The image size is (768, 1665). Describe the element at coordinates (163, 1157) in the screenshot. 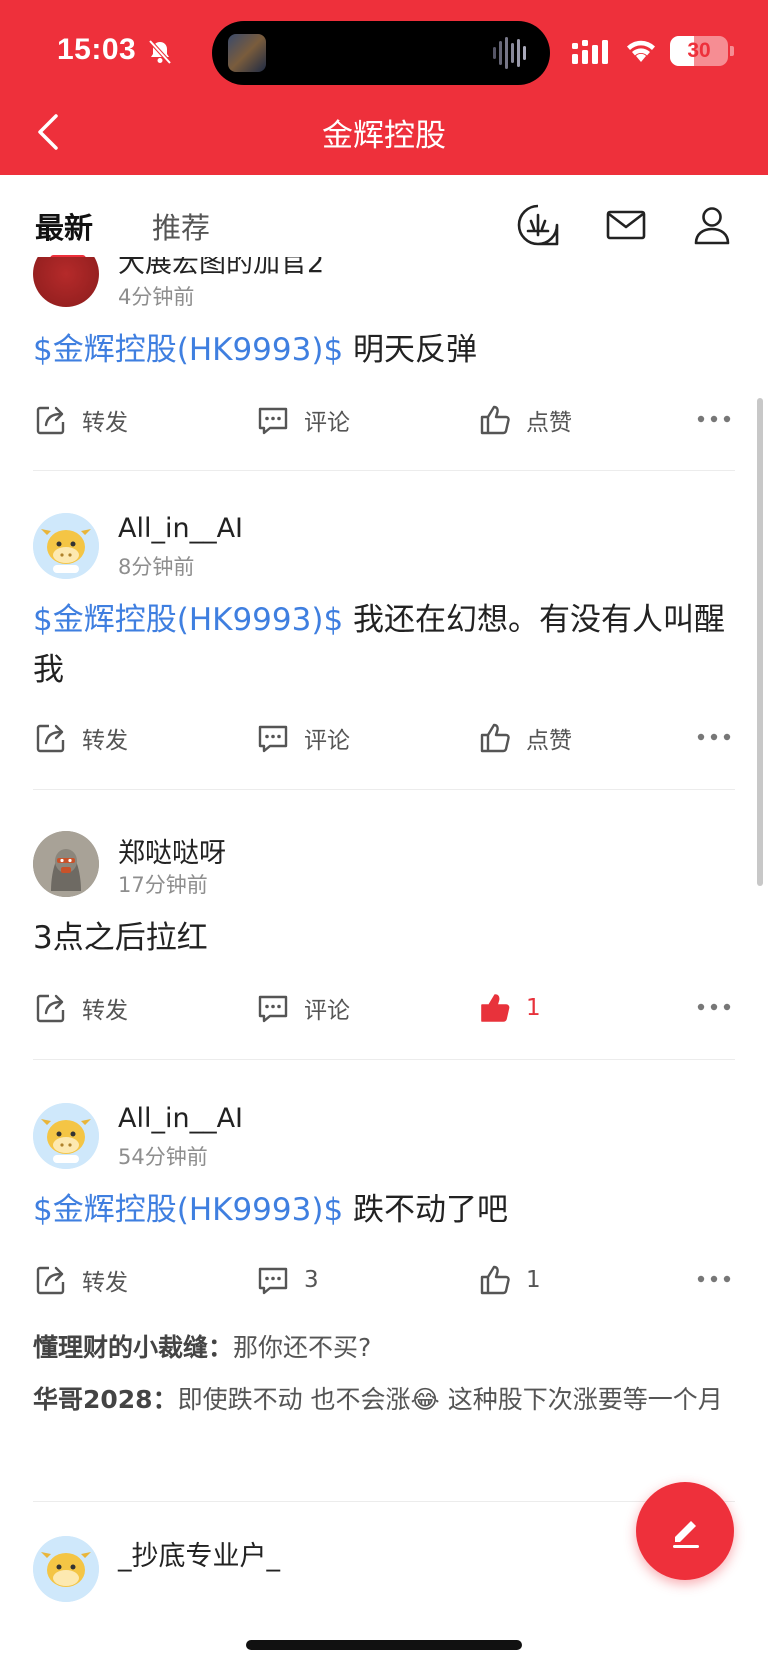

I see `post-time: 54分钟前` at that location.